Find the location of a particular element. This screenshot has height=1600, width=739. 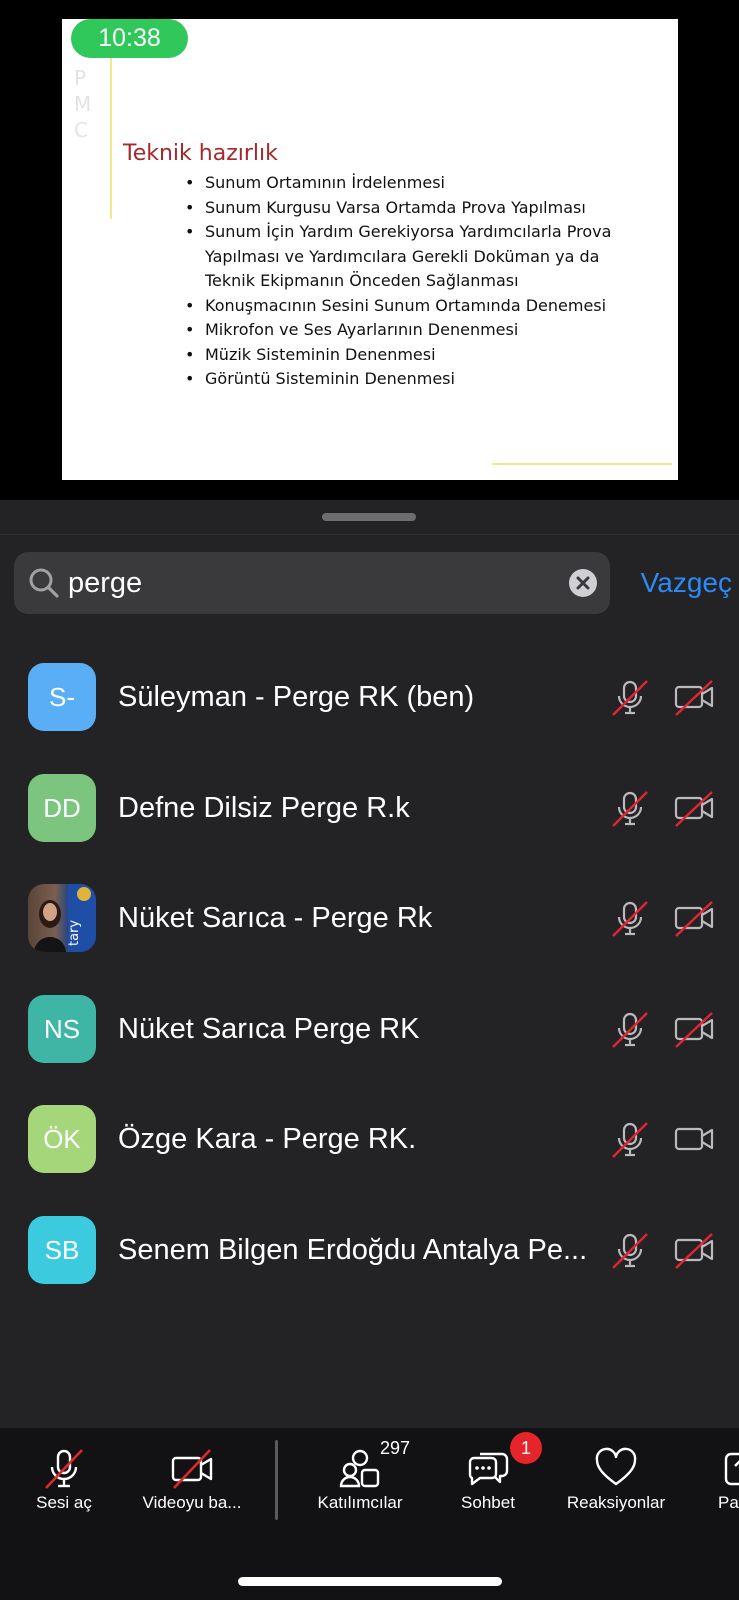

divider is located at coordinates (369, 534).